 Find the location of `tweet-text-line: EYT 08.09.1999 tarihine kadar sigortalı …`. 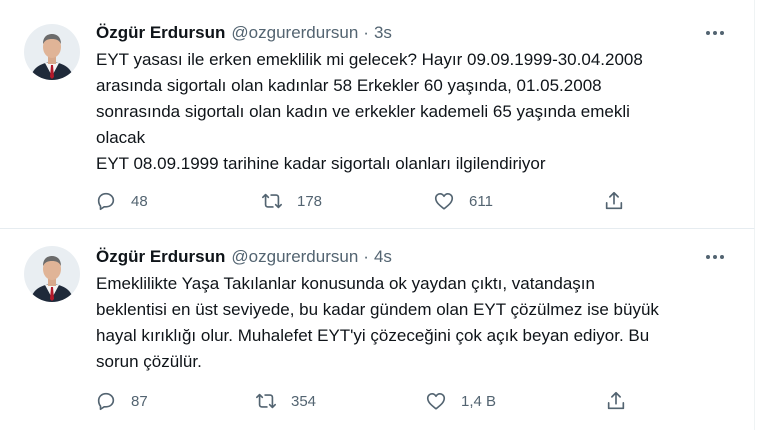

tweet-text-line: EYT 08.09.1999 tarihine kadar sigortalı … is located at coordinates (321, 163).